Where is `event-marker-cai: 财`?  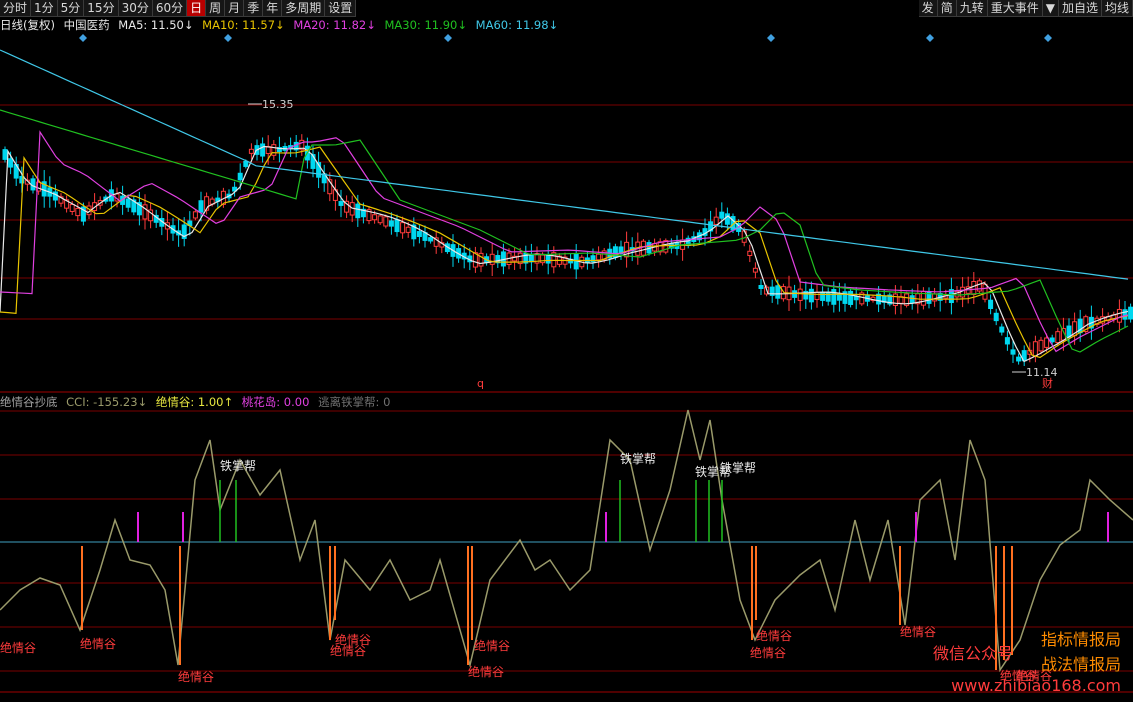
event-marker-cai: 财 is located at coordinates (1047, 383).